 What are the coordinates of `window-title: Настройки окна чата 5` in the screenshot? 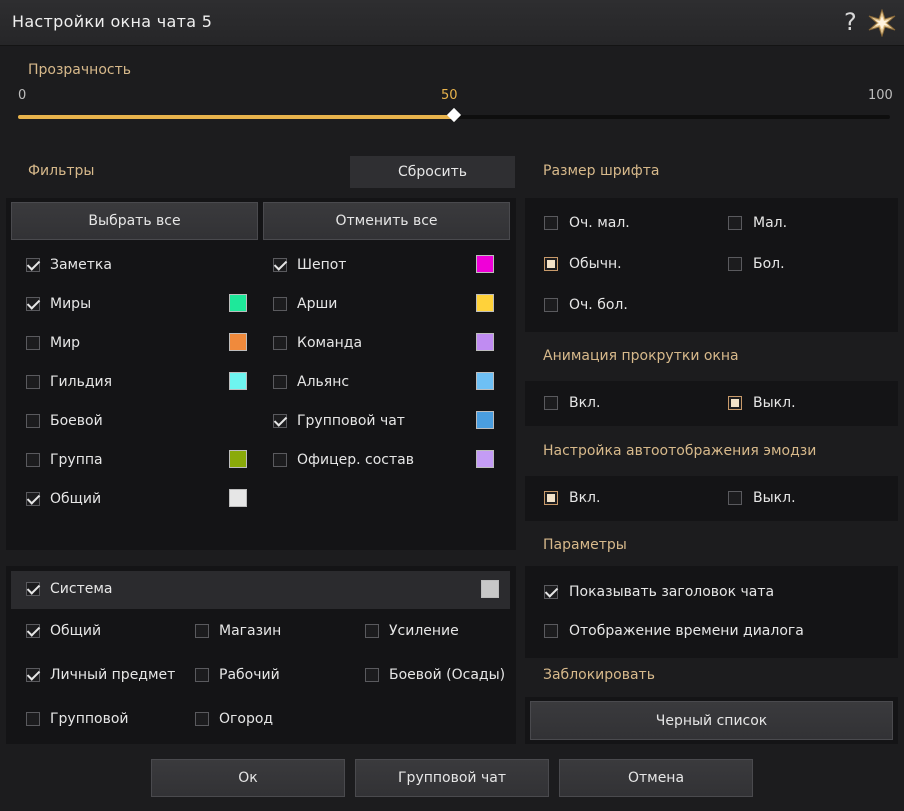 It's located at (112, 21).